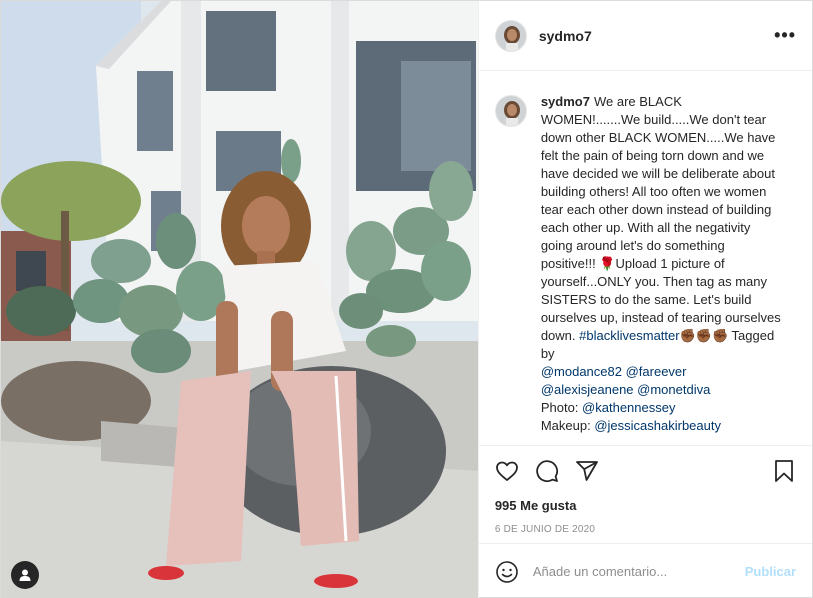  What do you see at coordinates (628, 407) in the screenshot?
I see `mention-link: @kathennessey` at bounding box center [628, 407].